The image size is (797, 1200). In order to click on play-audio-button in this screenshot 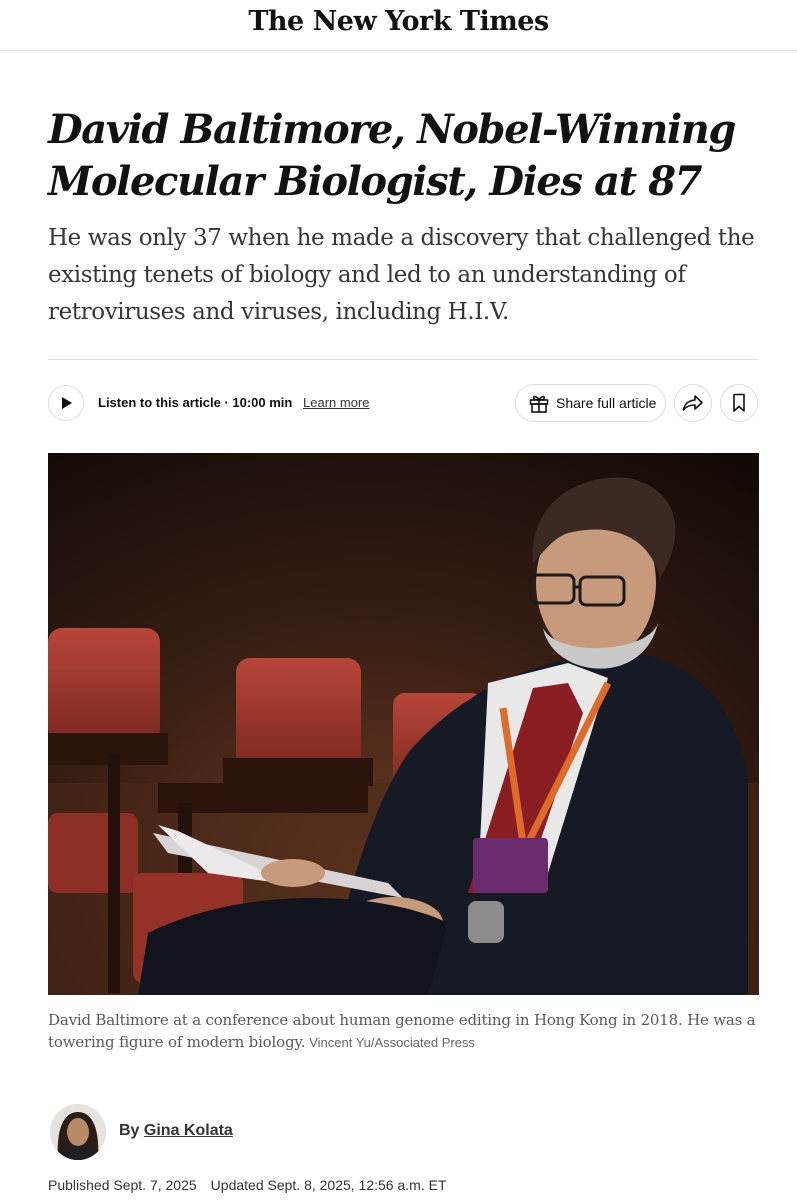, I will do `click(66, 403)`.